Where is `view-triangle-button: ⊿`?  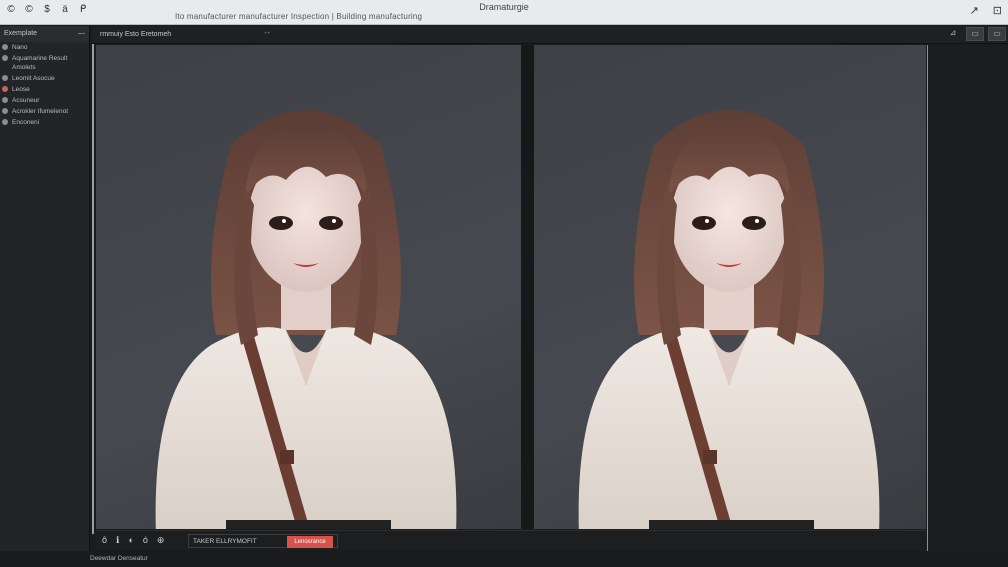
view-triangle-button: ⊿ is located at coordinates (953, 34).